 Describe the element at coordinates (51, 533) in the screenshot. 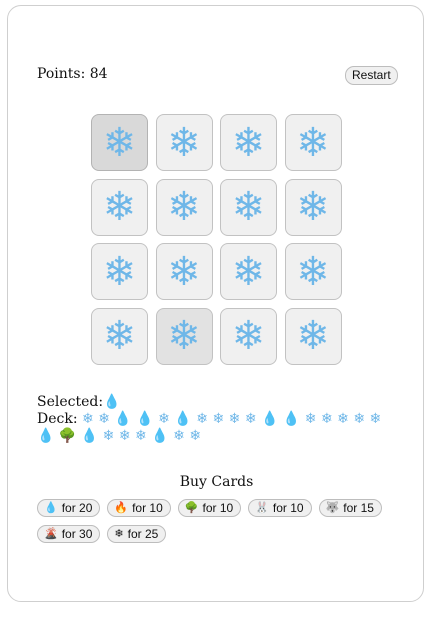

I see `volcano-icon: 🌋` at that location.